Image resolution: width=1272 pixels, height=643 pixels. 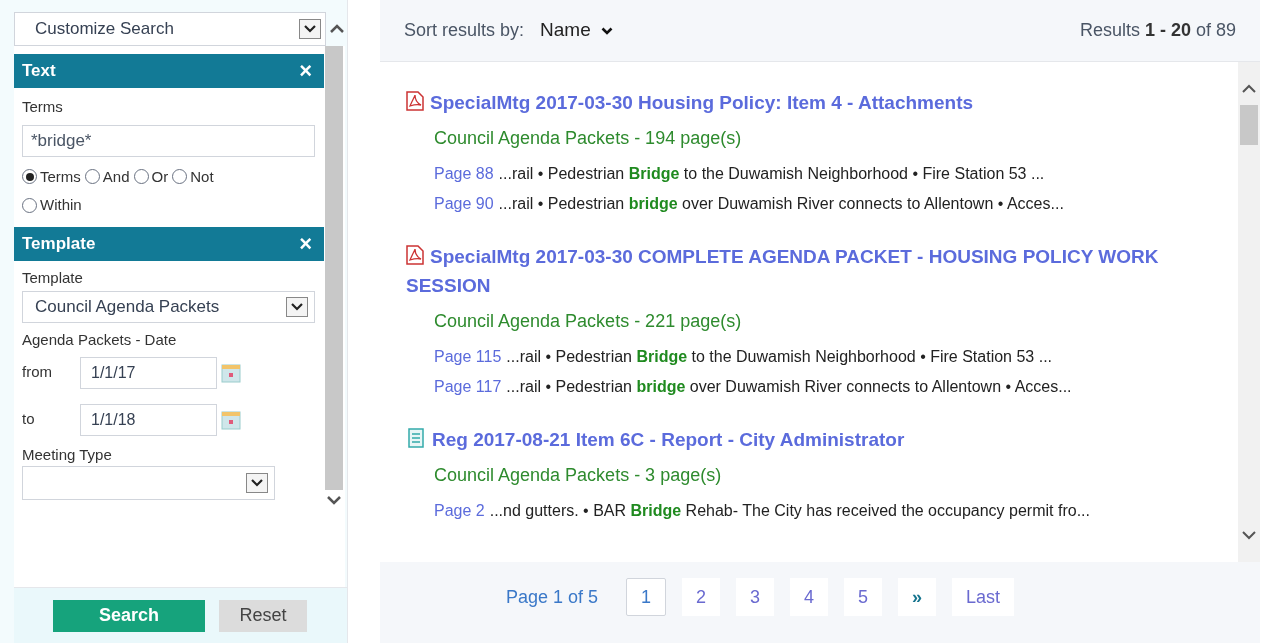 What do you see at coordinates (552, 597) in the screenshot?
I see `page-indicator: Page 1 of 5` at bounding box center [552, 597].